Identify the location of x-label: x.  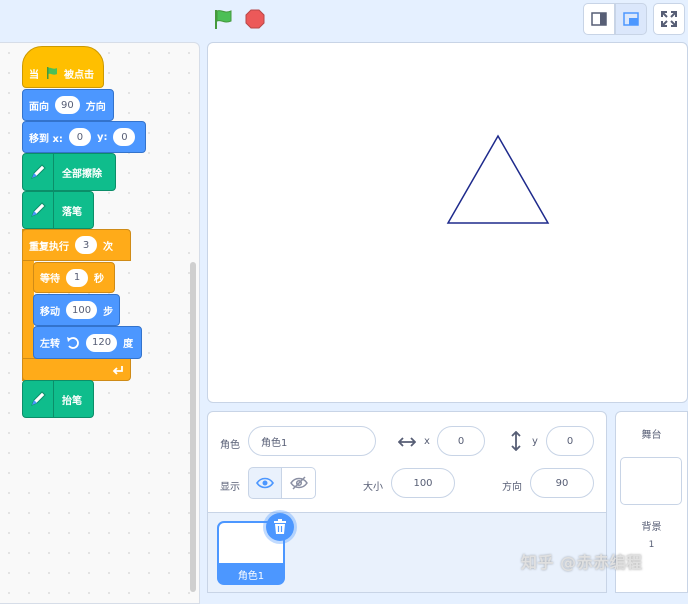
(427, 441).